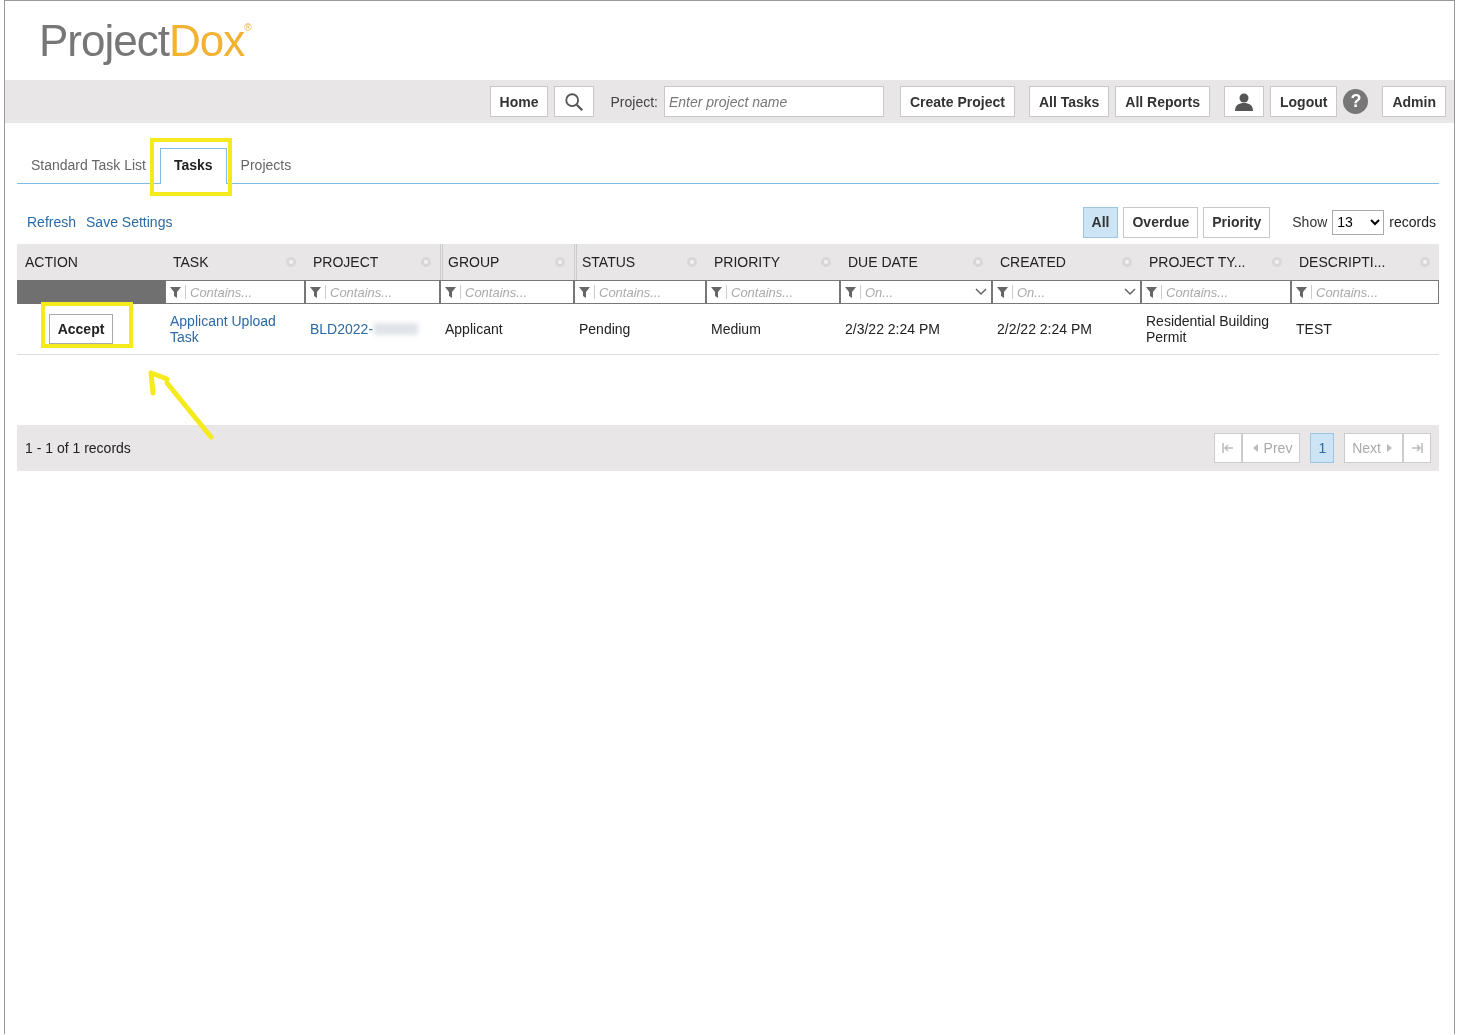 Image resolution: width=1459 pixels, height=1035 pixels. I want to click on filter-button: All, so click(1100, 222).